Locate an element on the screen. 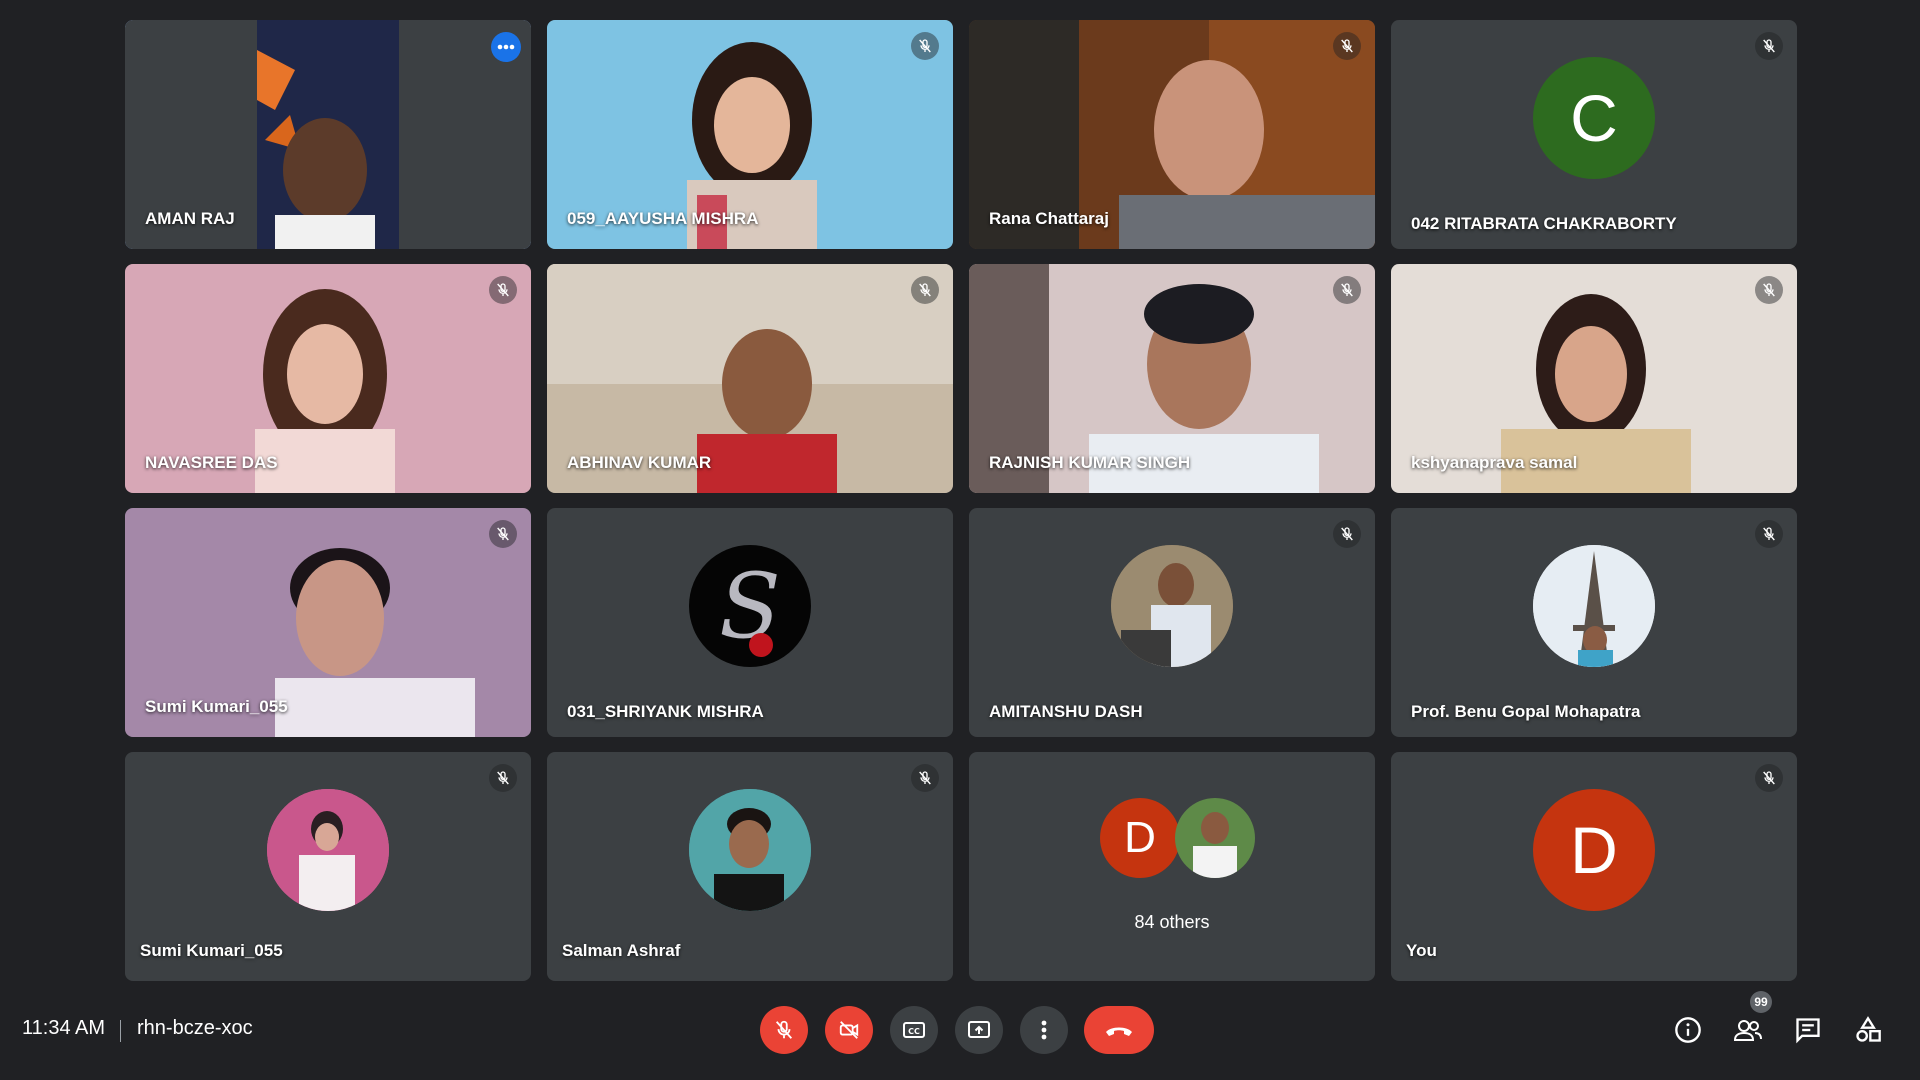 The height and width of the screenshot is (1080, 1920). participant-tile-kshyanaprava-samal: kshyanaprava samal is located at coordinates (1594, 378).